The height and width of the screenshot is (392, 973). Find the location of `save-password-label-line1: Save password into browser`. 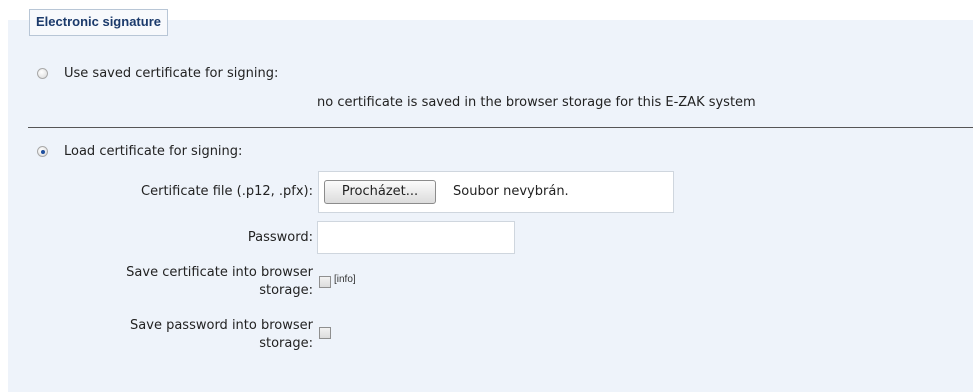

save-password-label-line1: Save password into browser is located at coordinates (221, 325).